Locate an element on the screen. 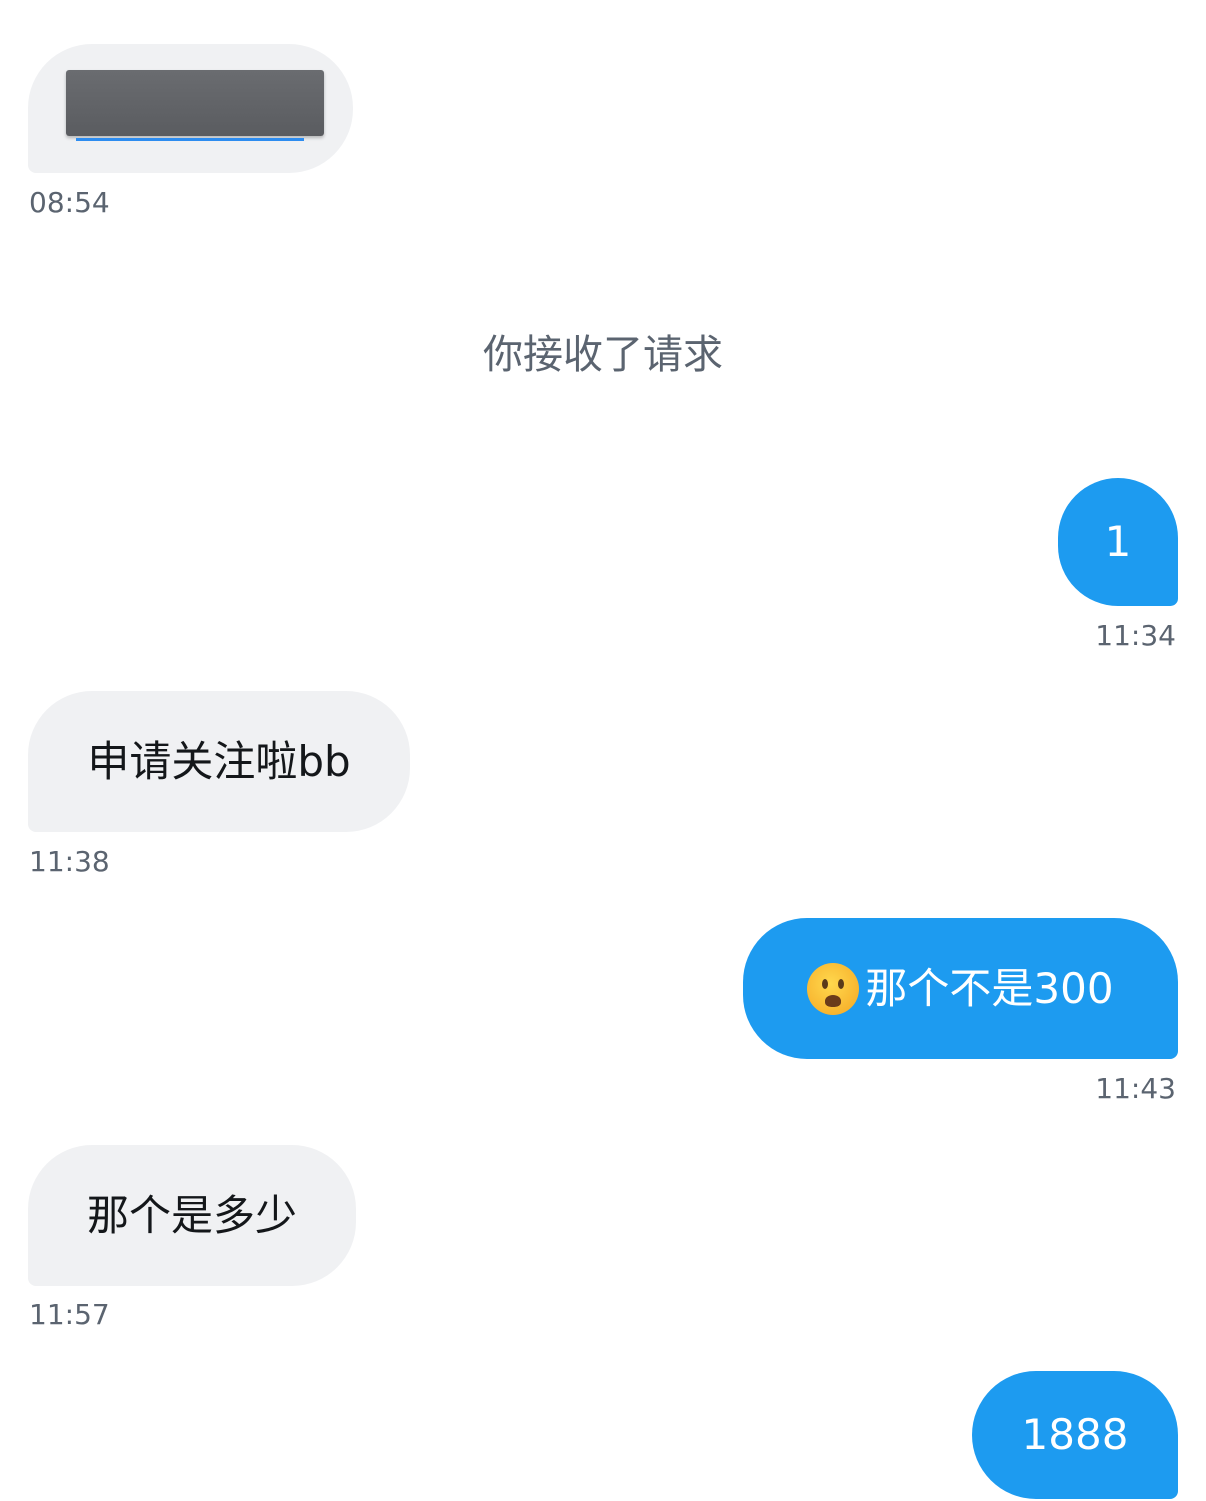 The height and width of the screenshot is (1501, 1206). message-bubble-outgoing: 1888 is located at coordinates (1075, 1435).